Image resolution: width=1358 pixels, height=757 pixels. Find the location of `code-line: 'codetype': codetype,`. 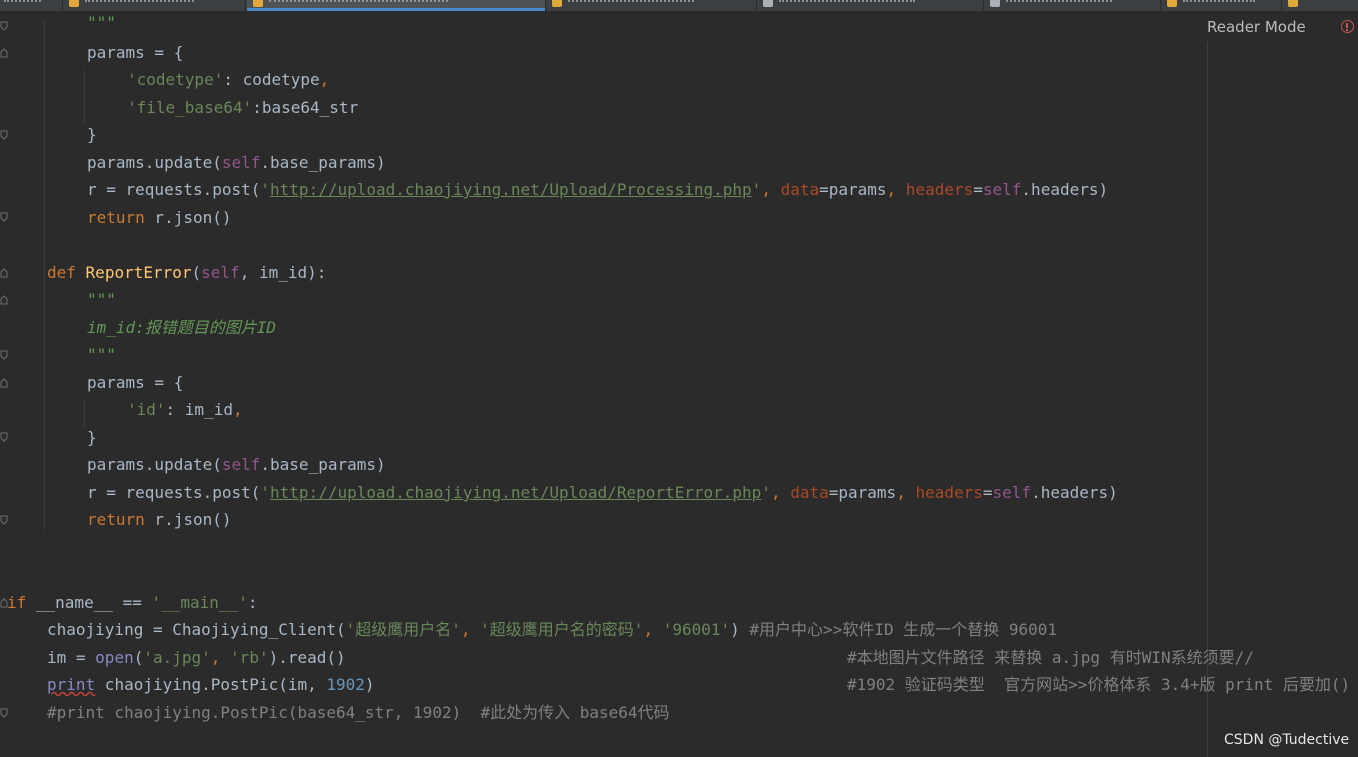

code-line: 'codetype': codetype, is located at coordinates (228, 79).